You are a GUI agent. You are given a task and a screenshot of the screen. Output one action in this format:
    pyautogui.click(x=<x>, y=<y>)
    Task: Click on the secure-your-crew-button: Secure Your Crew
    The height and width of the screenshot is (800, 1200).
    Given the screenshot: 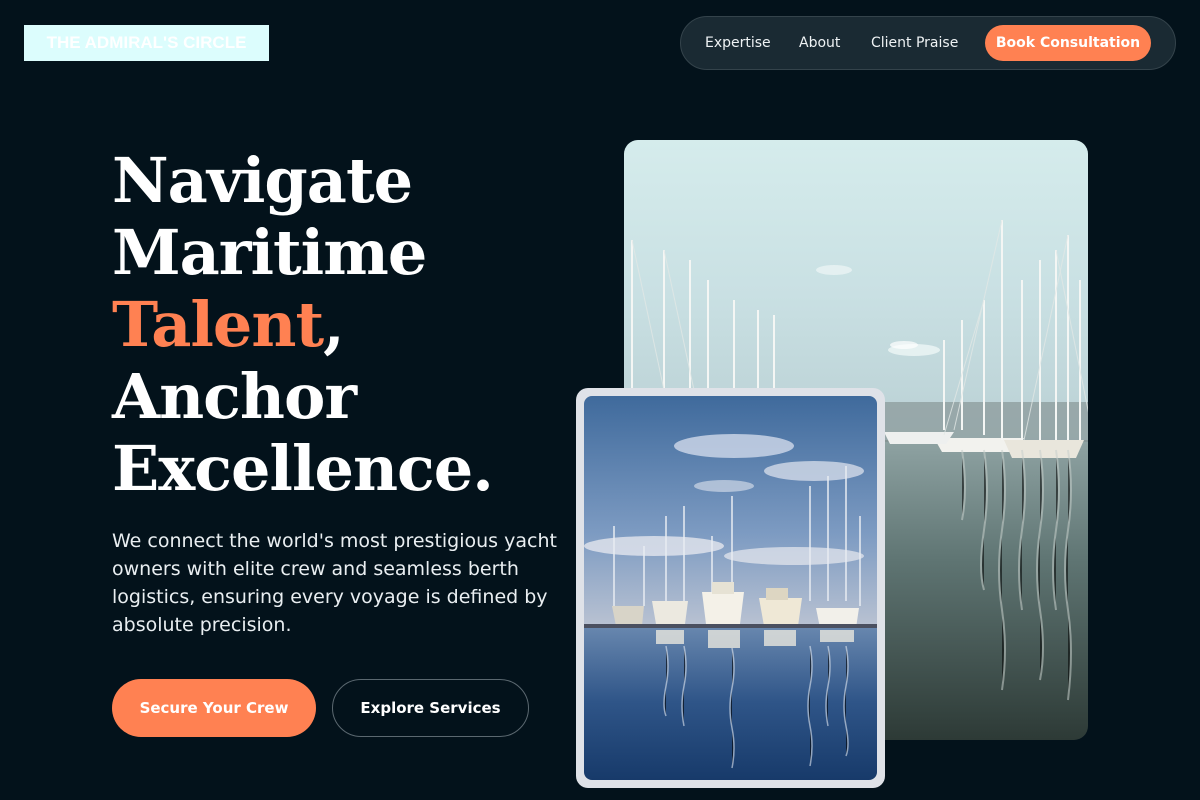 What is the action you would take?
    pyautogui.click(x=214, y=708)
    